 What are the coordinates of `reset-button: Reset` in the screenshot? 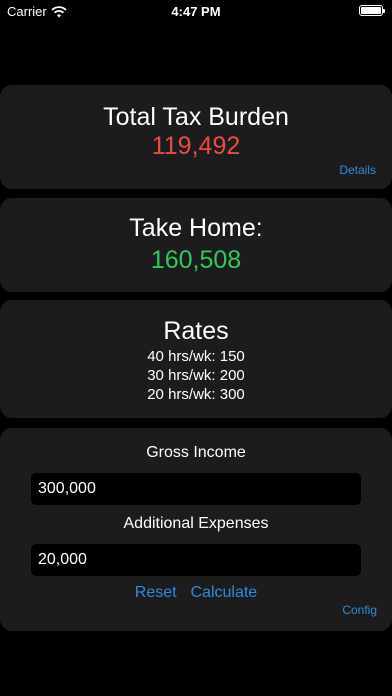 It's located at (156, 592).